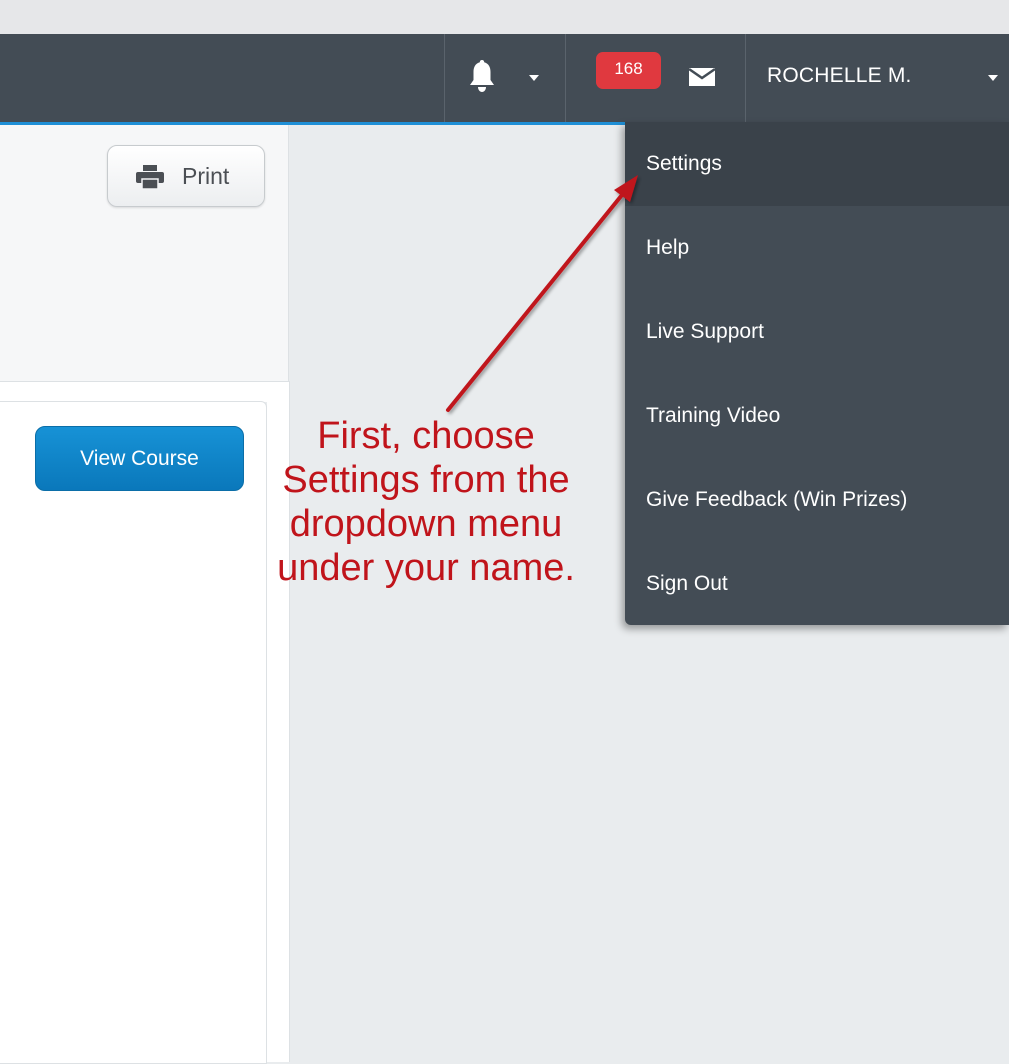 This screenshot has width=1009, height=1064. What do you see at coordinates (426, 480) in the screenshot?
I see `annotation-line: Settings from the` at bounding box center [426, 480].